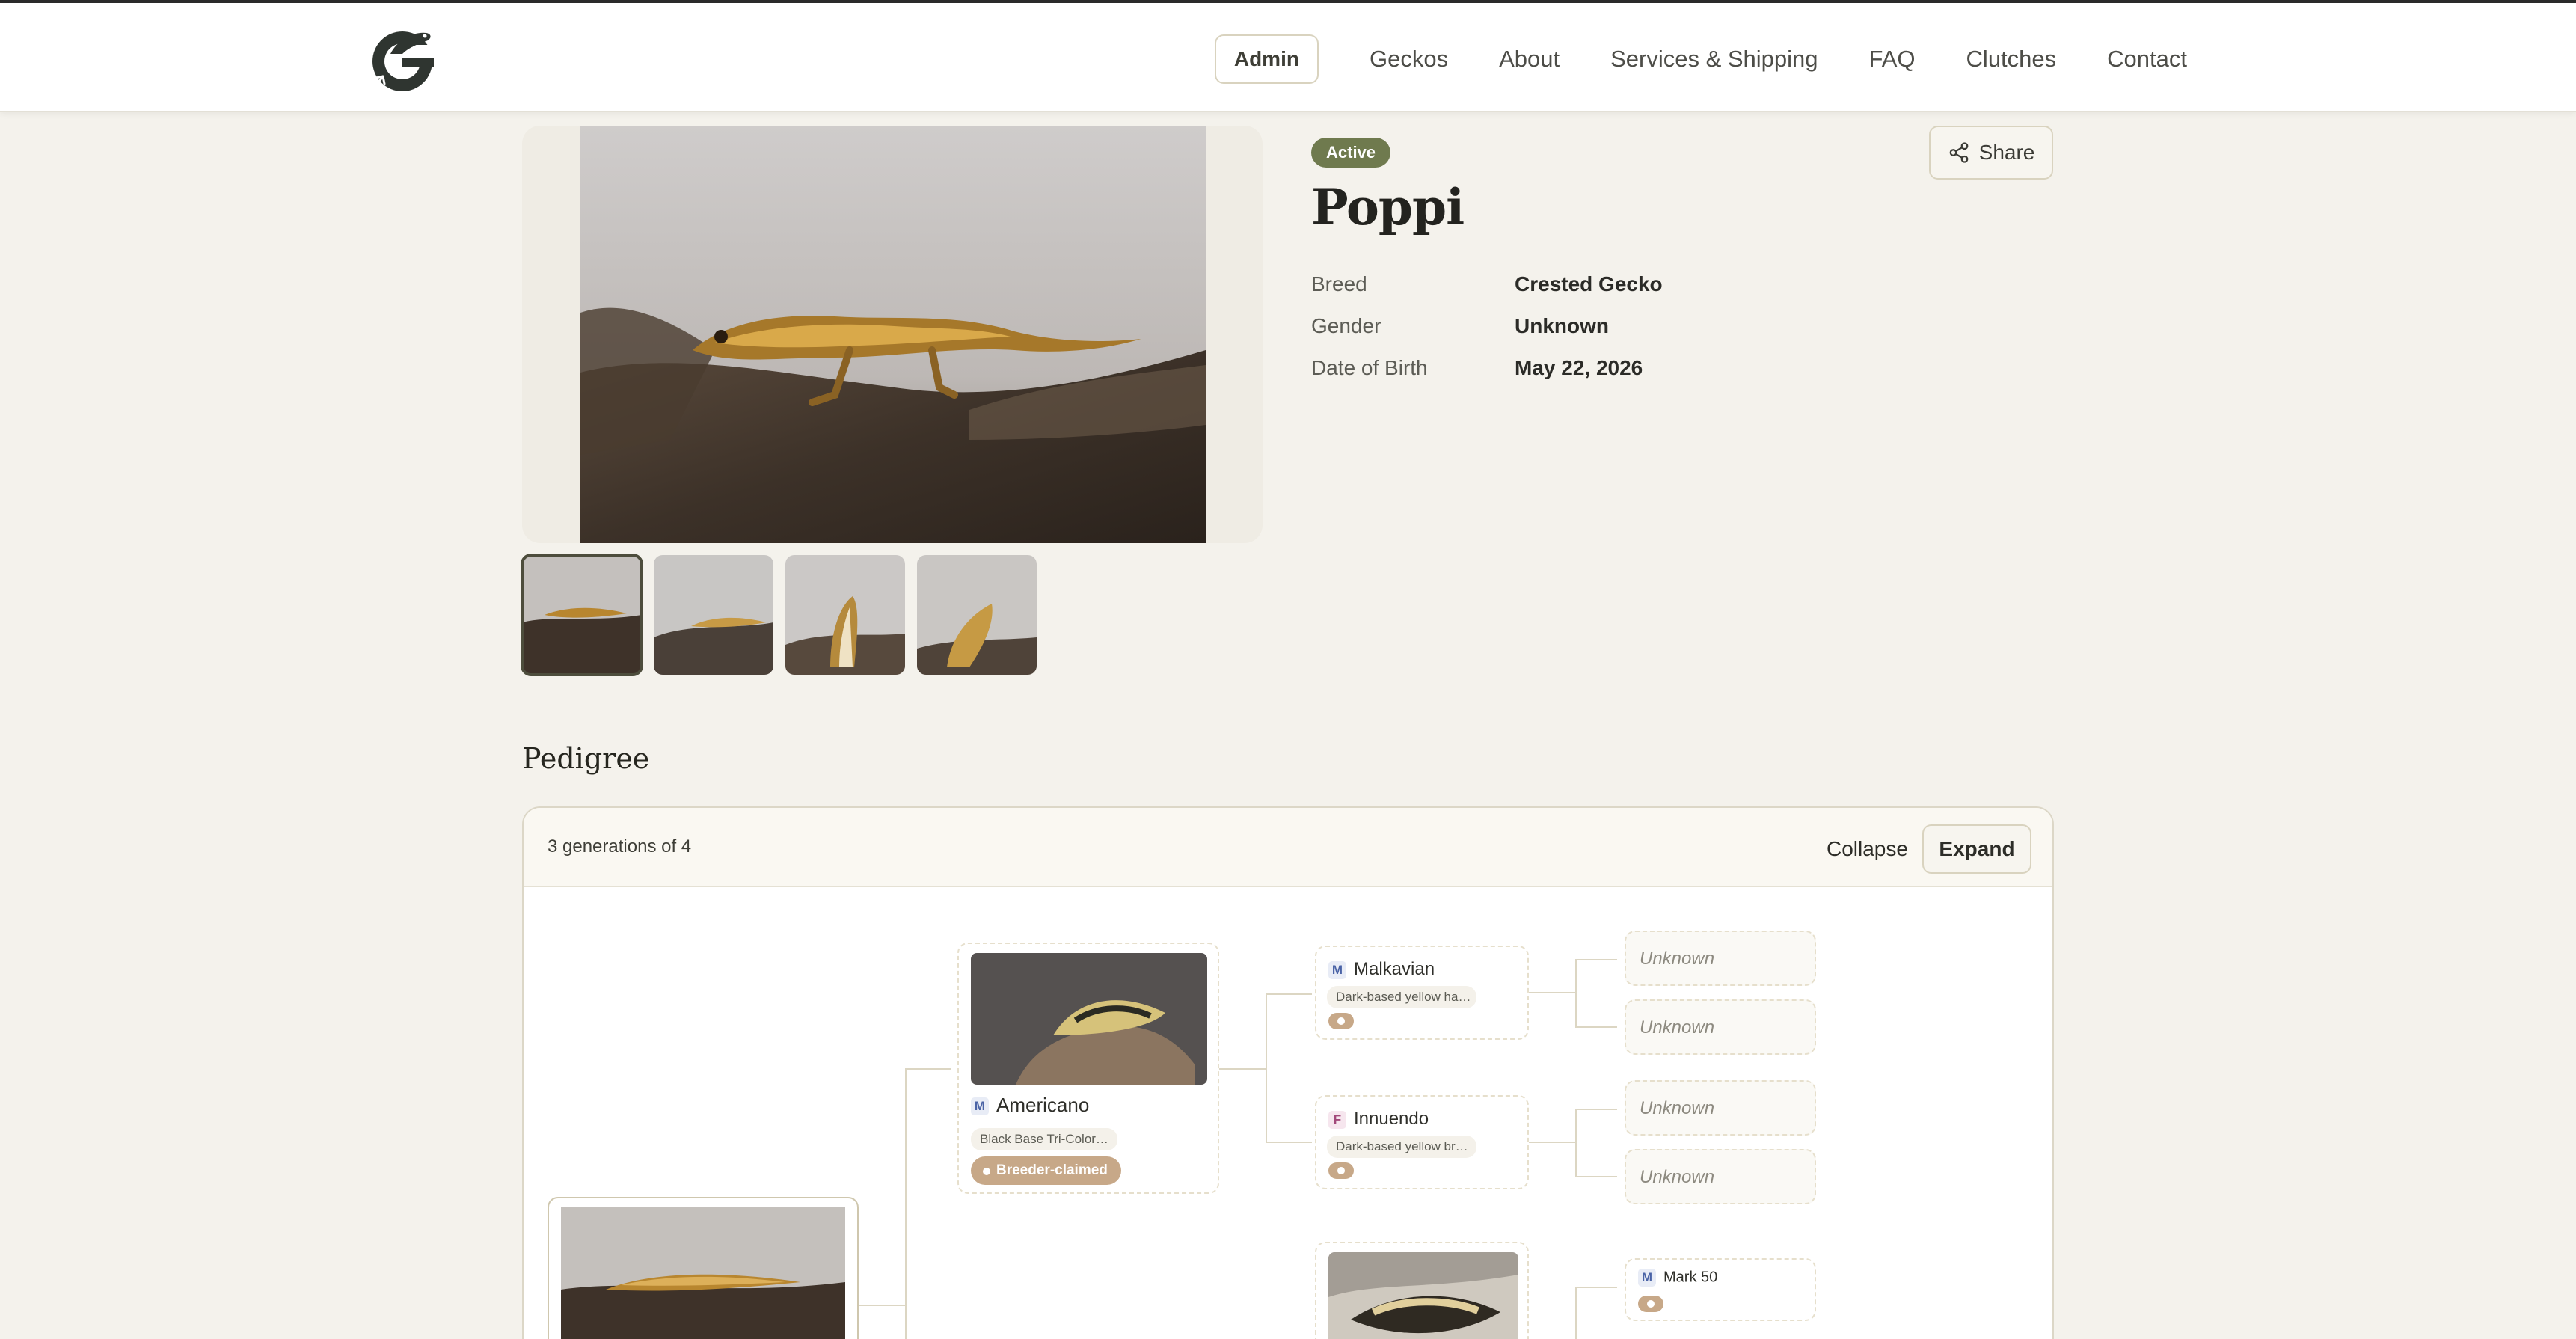 This screenshot has height=1339, width=2576. What do you see at coordinates (1959, 152) in the screenshot?
I see `share-icon` at bounding box center [1959, 152].